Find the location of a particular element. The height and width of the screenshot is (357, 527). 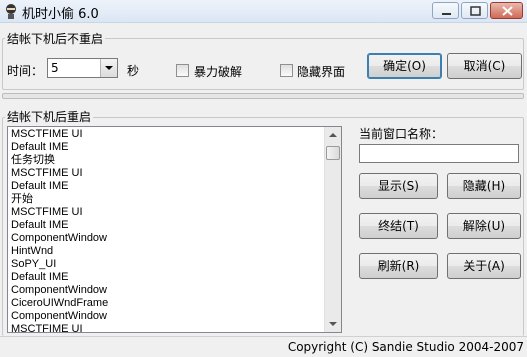

terminate-button: 终结(T) is located at coordinates (398, 226).